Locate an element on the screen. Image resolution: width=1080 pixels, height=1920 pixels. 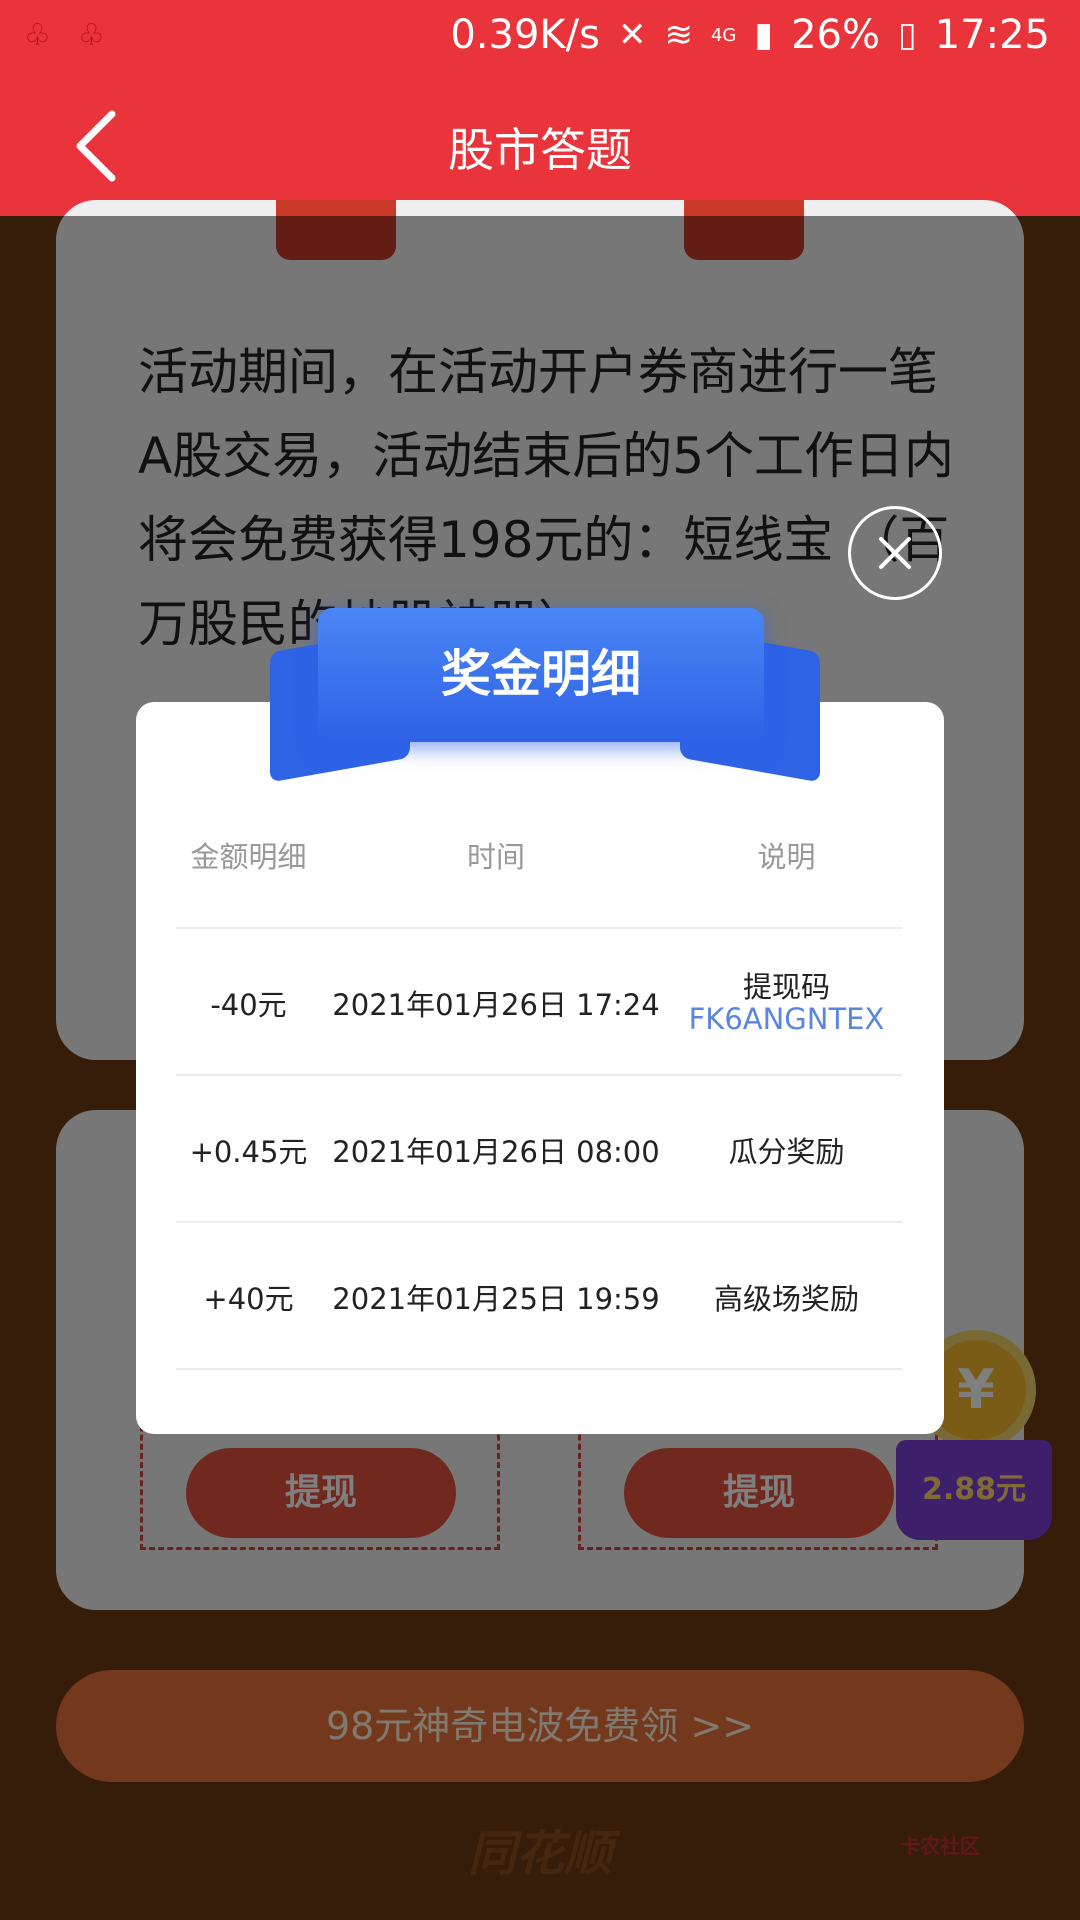
mute-icon: ✕ is located at coordinates (632, 35).